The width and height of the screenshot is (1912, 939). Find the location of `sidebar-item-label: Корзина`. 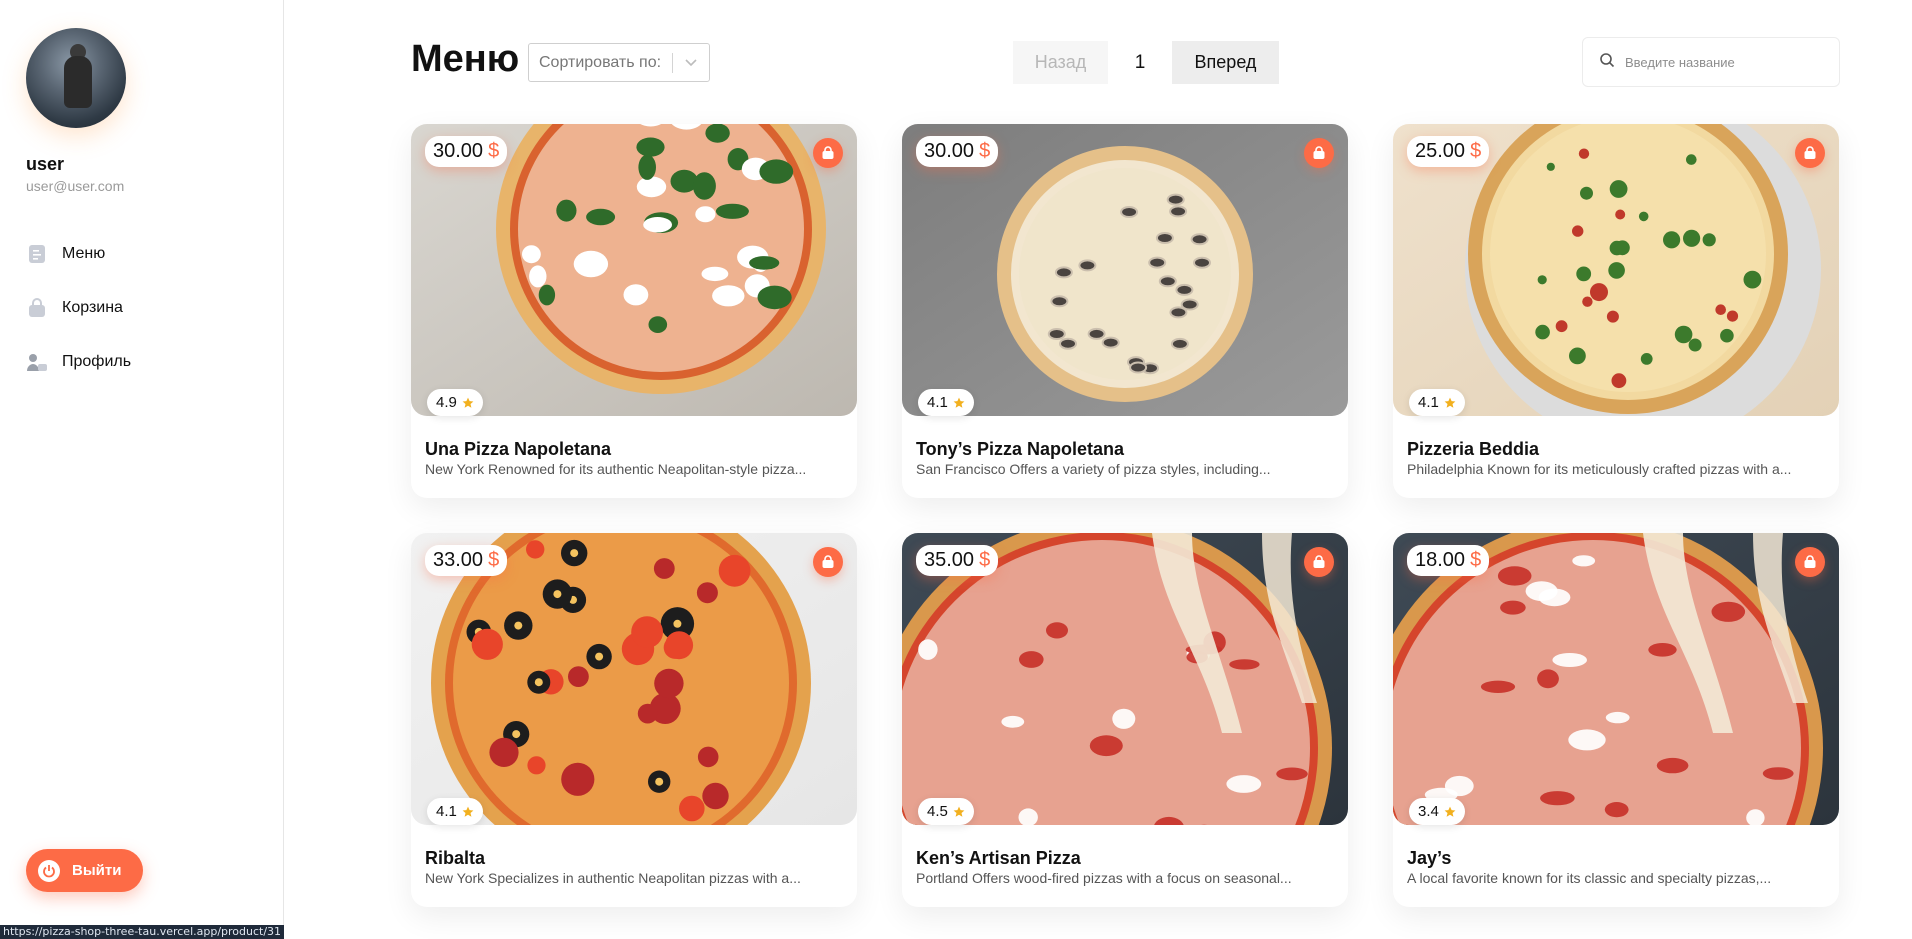

sidebar-item-label: Корзина is located at coordinates (92, 307).